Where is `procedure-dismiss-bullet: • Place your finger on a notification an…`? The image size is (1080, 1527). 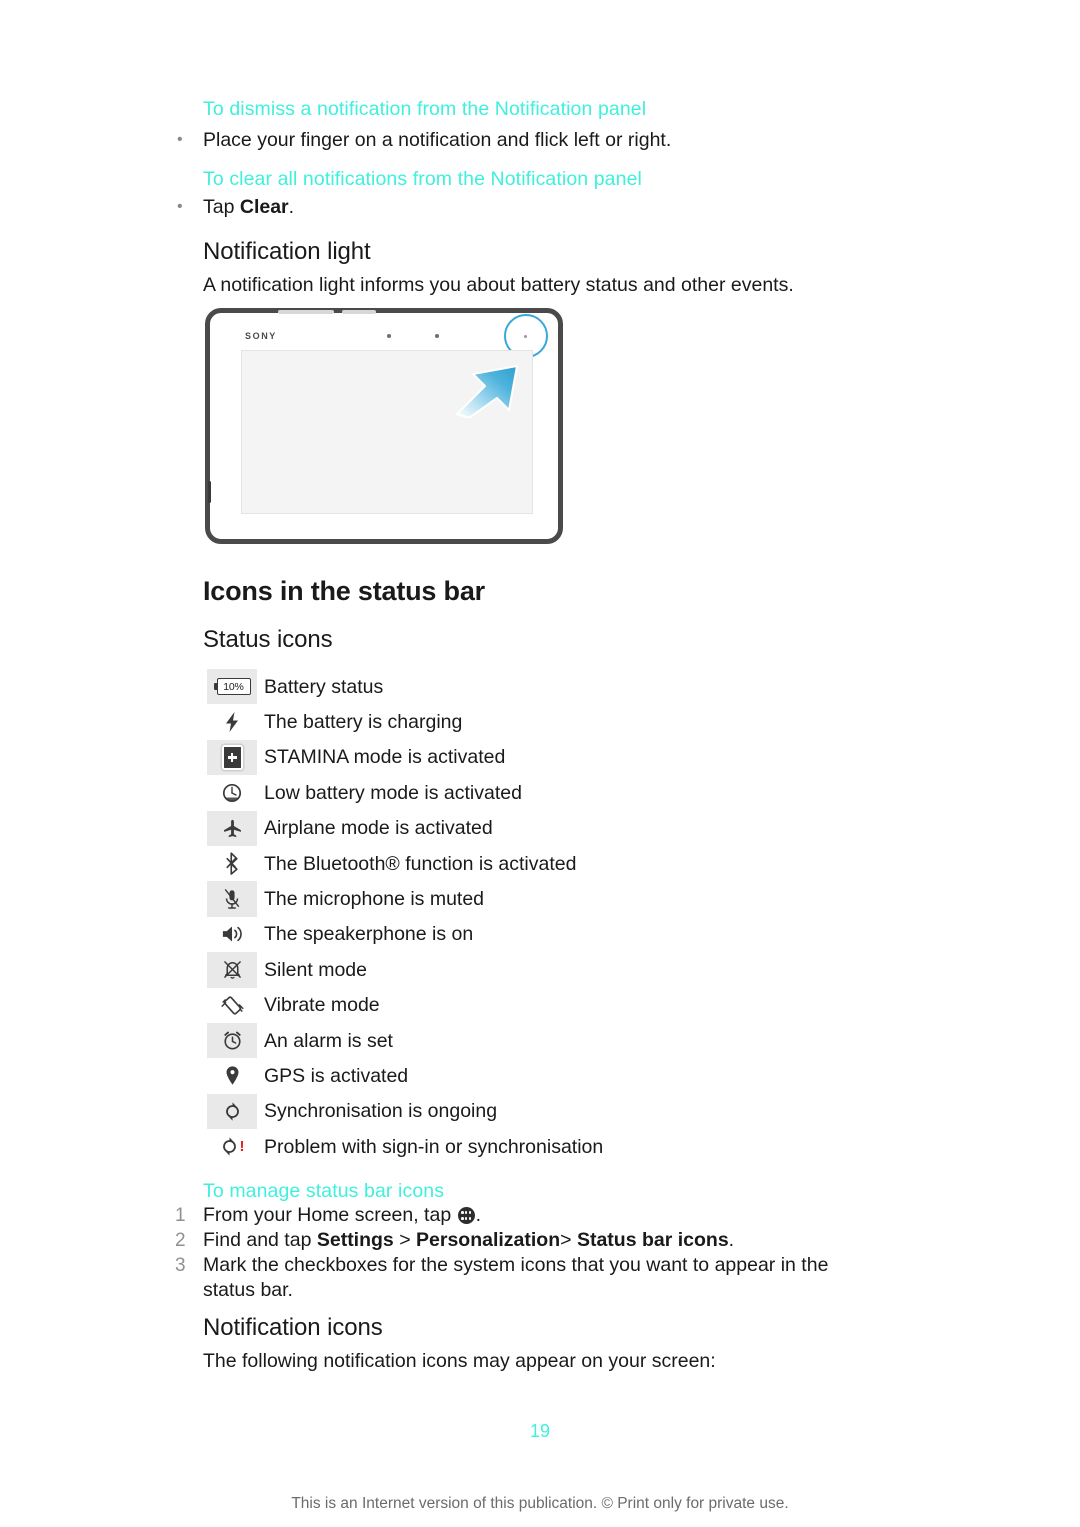
procedure-dismiss-bullet: • Place your finger on a notification an… is located at coordinates (510, 140).